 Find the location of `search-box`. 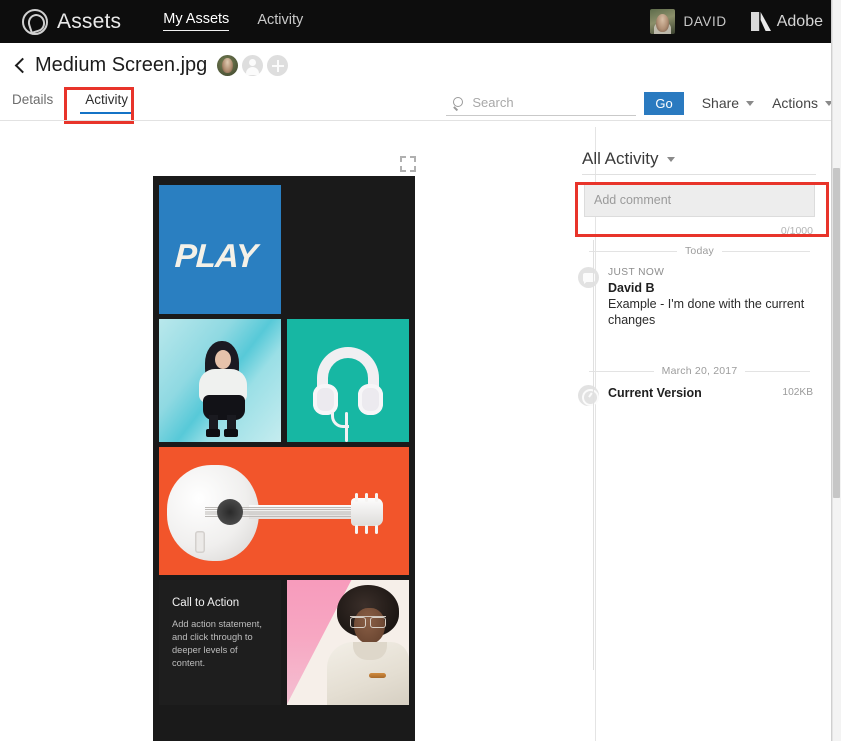

search-box is located at coordinates (541, 103).